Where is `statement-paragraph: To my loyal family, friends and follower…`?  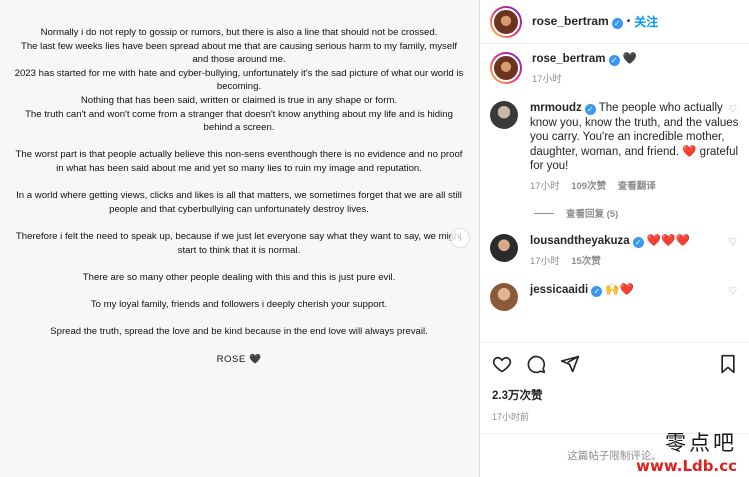 statement-paragraph: To my loyal family, friends and follower… is located at coordinates (239, 304).